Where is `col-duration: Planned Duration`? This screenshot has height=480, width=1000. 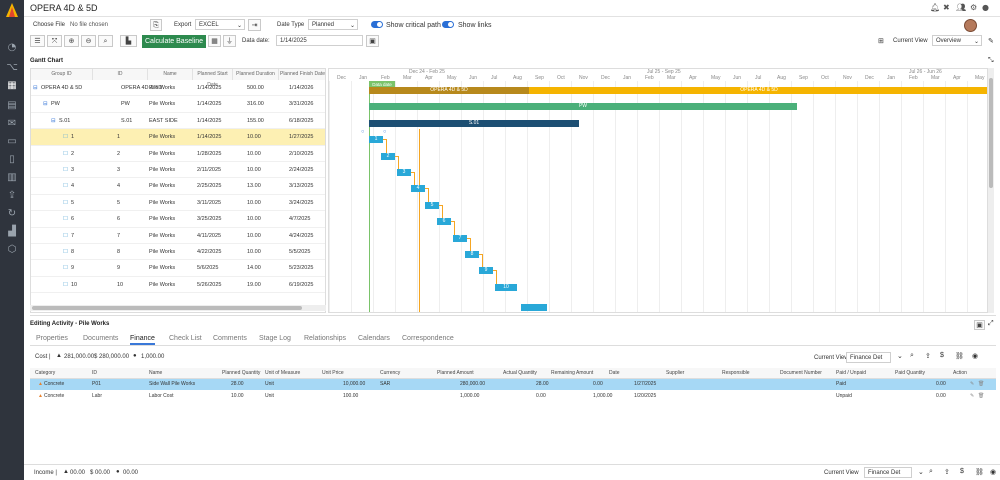
col-duration: Planned Duration is located at coordinates (256, 74).